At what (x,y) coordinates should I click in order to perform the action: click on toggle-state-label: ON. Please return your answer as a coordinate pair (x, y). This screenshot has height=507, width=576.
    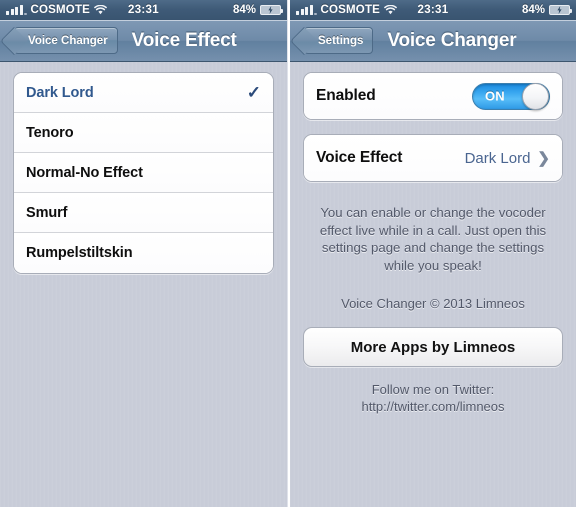
    Looking at the image, I should click on (495, 96).